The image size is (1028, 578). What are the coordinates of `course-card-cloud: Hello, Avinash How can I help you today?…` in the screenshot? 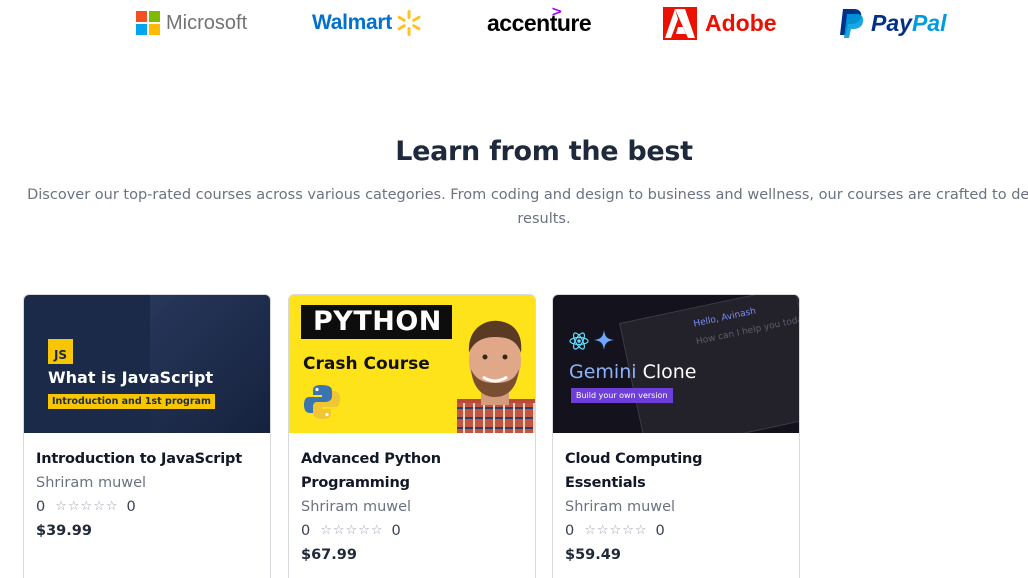 It's located at (676, 436).